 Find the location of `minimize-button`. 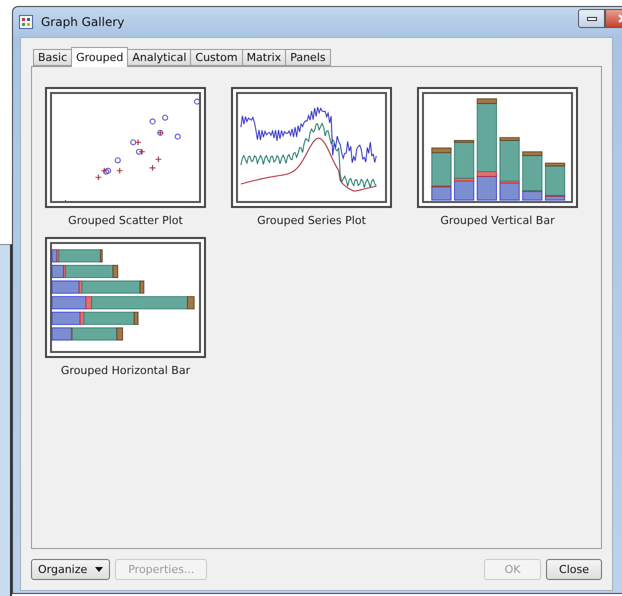

minimize-button is located at coordinates (591, 18).